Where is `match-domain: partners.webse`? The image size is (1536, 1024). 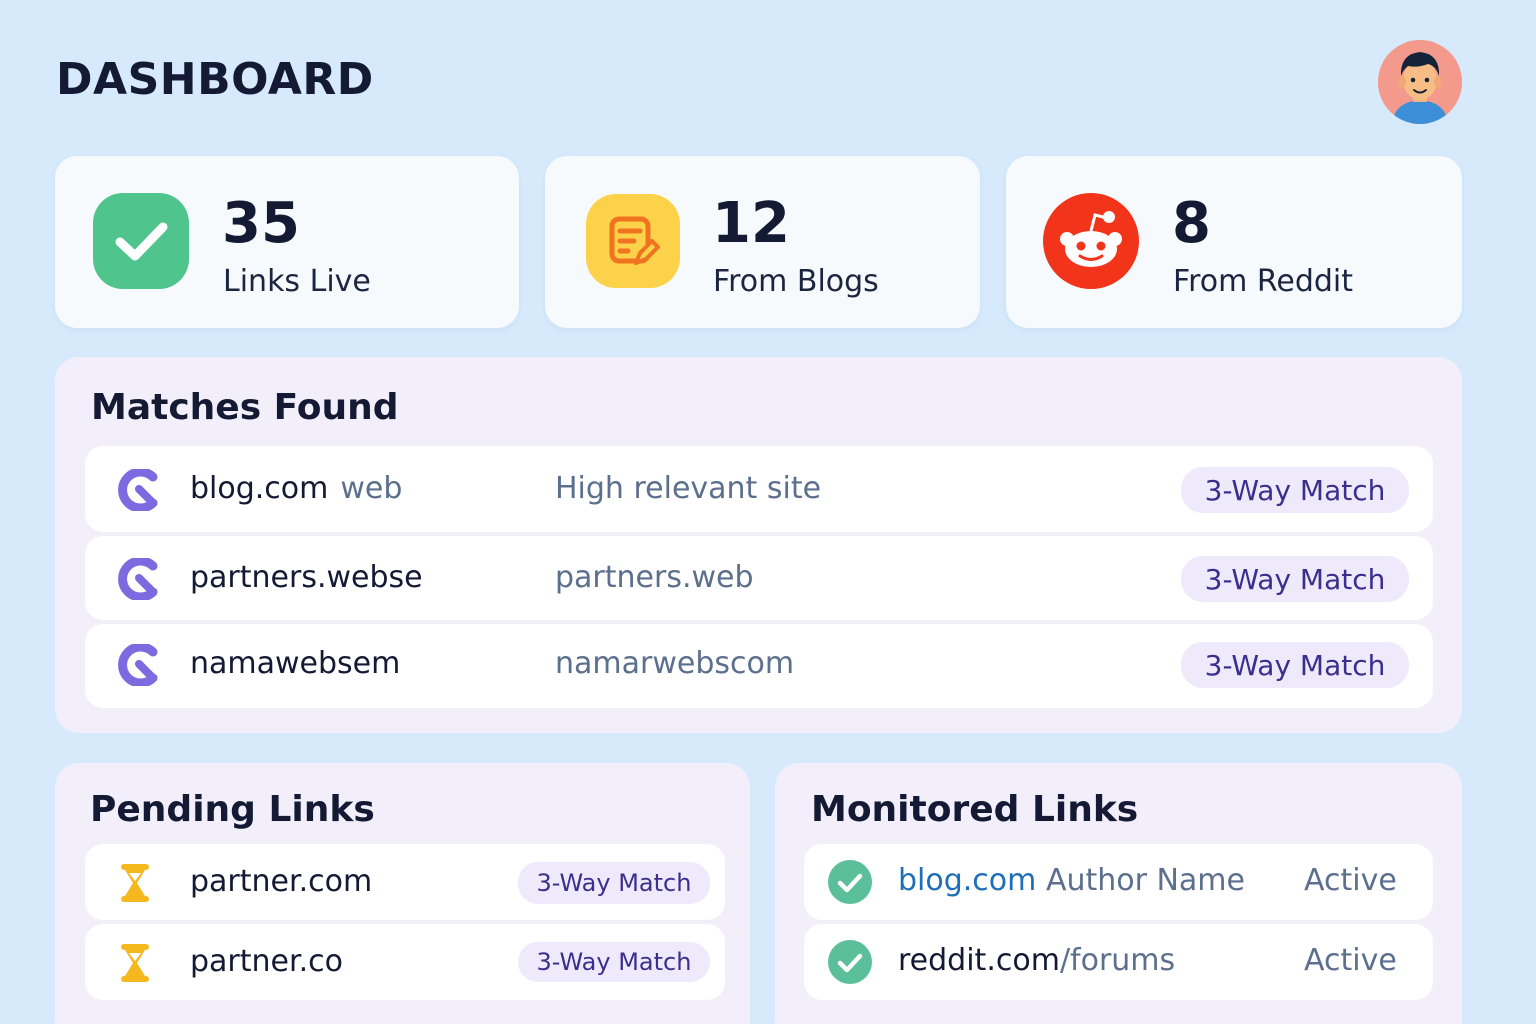 match-domain: partners.webse is located at coordinates (306, 577).